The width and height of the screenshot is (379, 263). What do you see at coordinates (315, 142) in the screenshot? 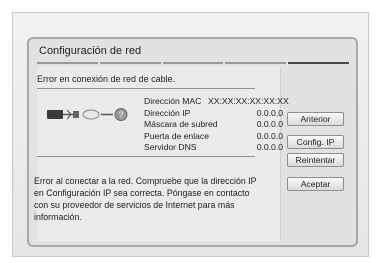
I see `ip-settings-button: Config. IP` at bounding box center [315, 142].